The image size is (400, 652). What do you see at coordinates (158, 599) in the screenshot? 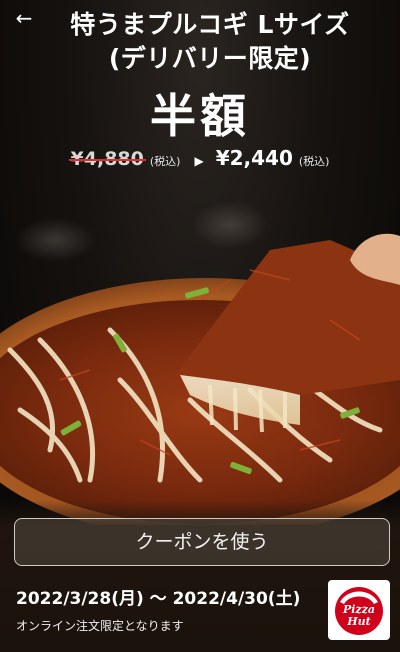
I see `validity-period: 2022/3/28(月) 〜 2022/4/30(土)` at bounding box center [158, 599].